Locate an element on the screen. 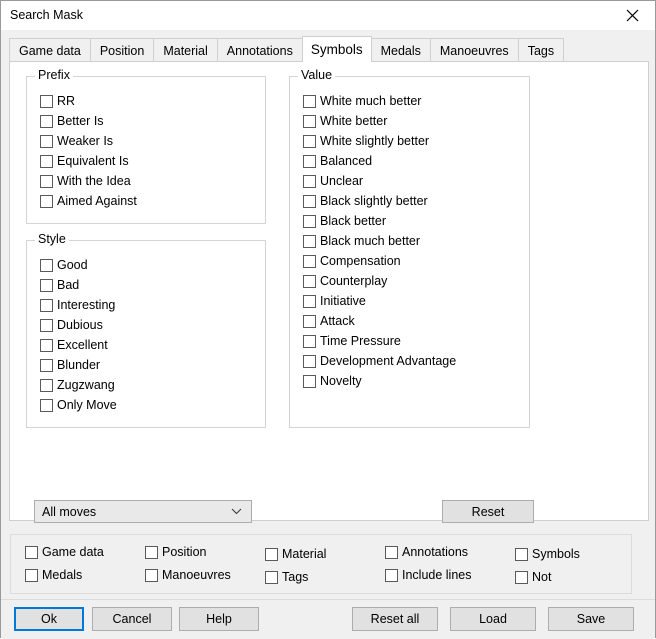 This screenshot has width=656, height=639. scope-checkbox-material: Material is located at coordinates (295, 554).